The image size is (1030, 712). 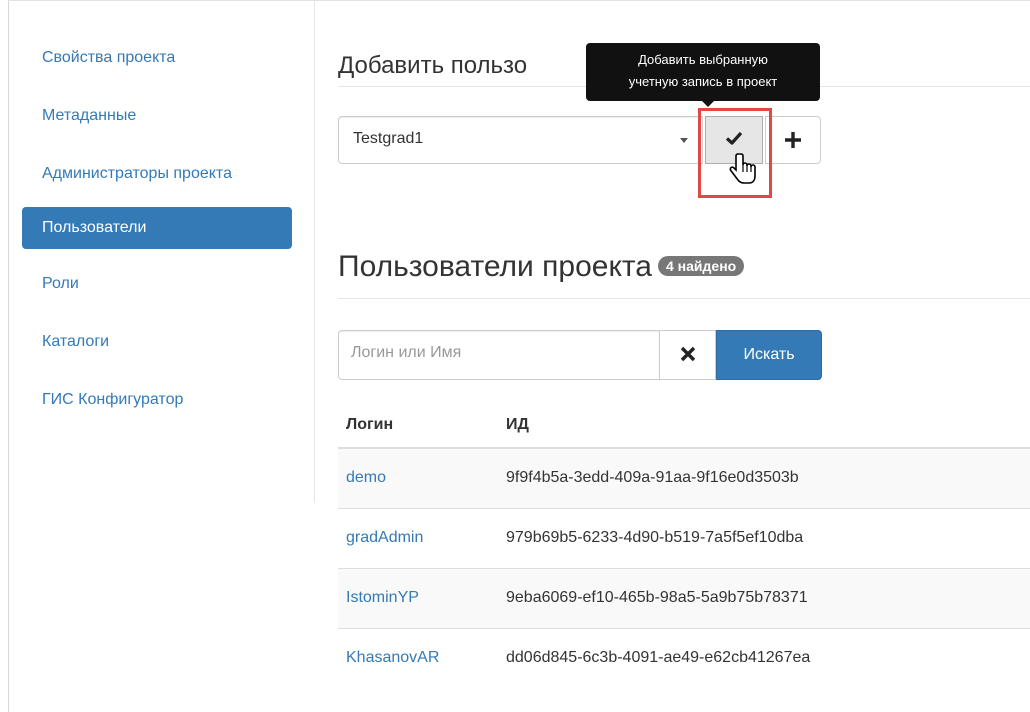 What do you see at coordinates (541, 267) in the screenshot?
I see `project-users-title: Пользователи проекта 4 найдено` at bounding box center [541, 267].